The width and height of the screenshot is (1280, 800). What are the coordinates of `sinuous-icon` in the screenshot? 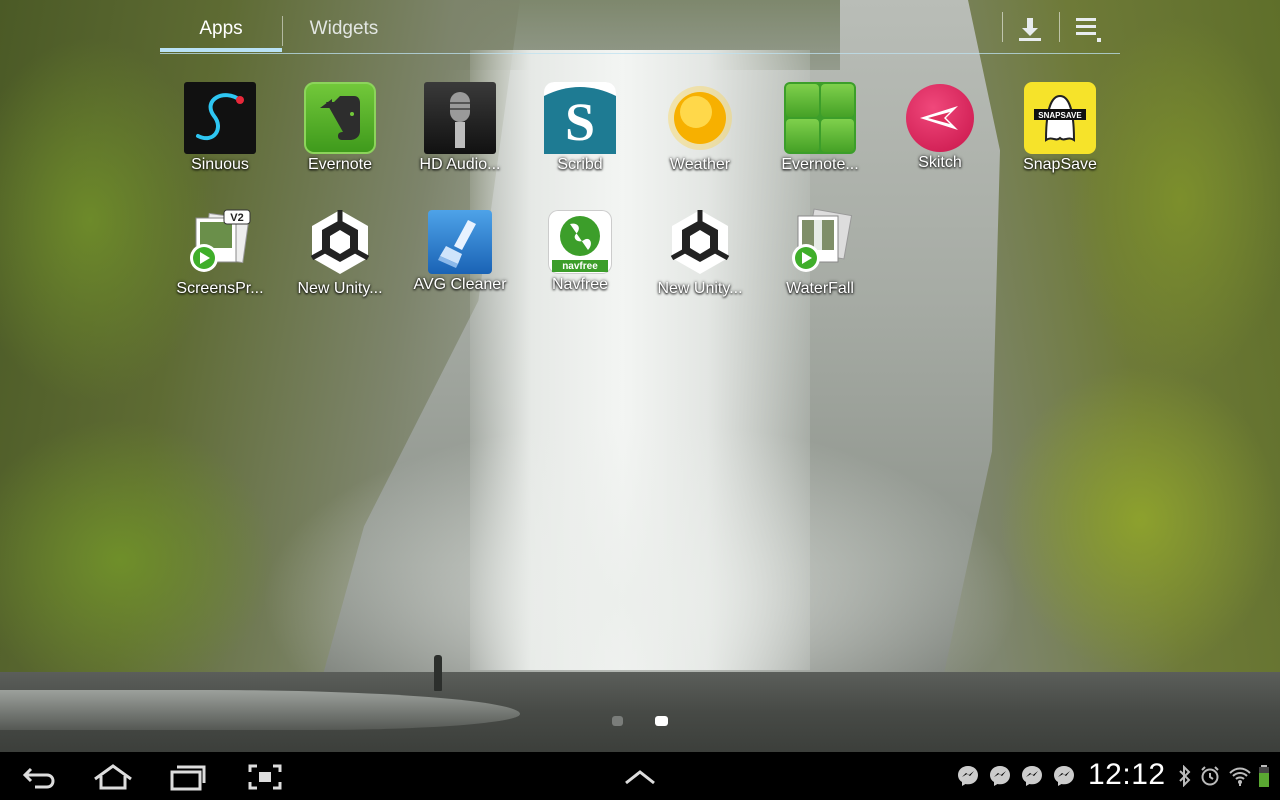 It's located at (220, 118).